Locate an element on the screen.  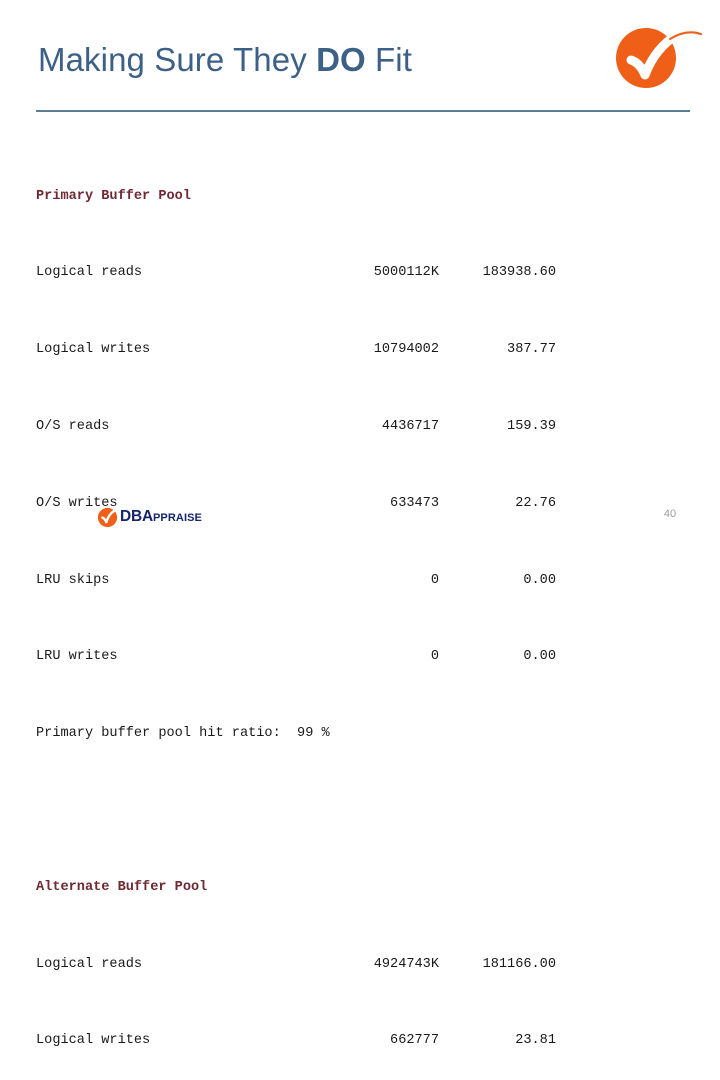
footer-logo: DBAPPRAISE is located at coordinates (149, 517).